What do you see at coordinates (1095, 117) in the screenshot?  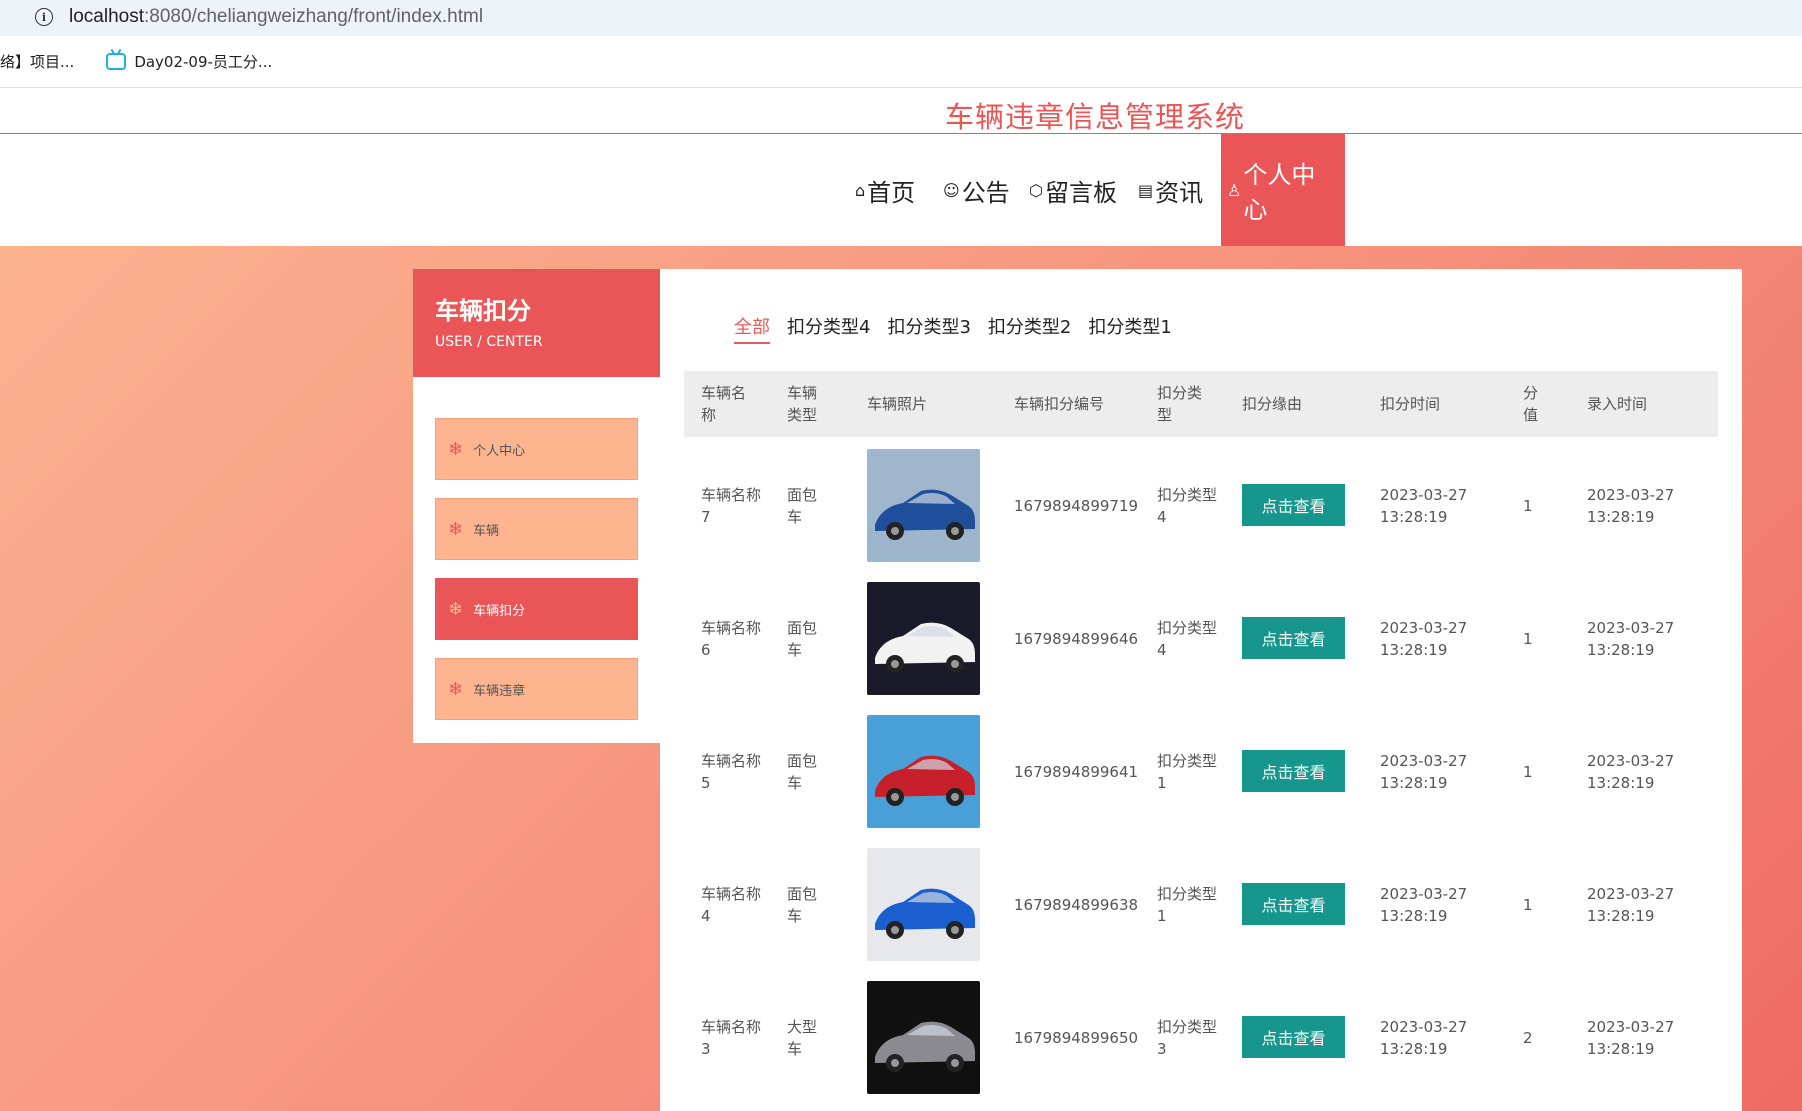 I see `site-title: 车辆违章信息管理系统` at bounding box center [1095, 117].